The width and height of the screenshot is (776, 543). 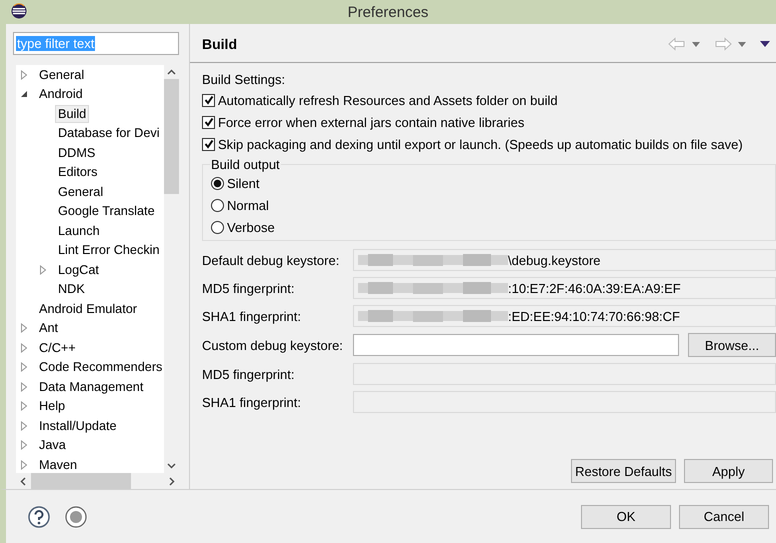 What do you see at coordinates (76, 153) in the screenshot?
I see `tree-item: DDMS` at bounding box center [76, 153].